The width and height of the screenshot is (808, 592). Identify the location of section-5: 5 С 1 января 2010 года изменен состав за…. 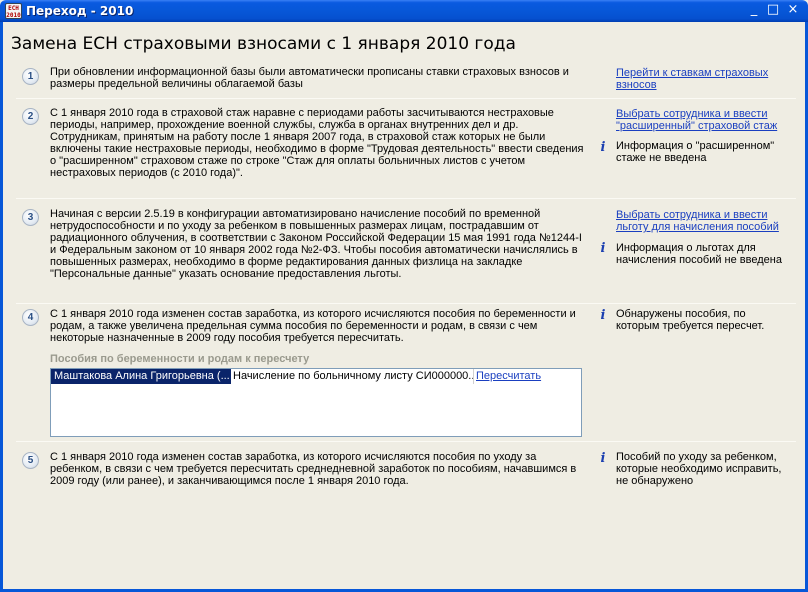
(405, 474).